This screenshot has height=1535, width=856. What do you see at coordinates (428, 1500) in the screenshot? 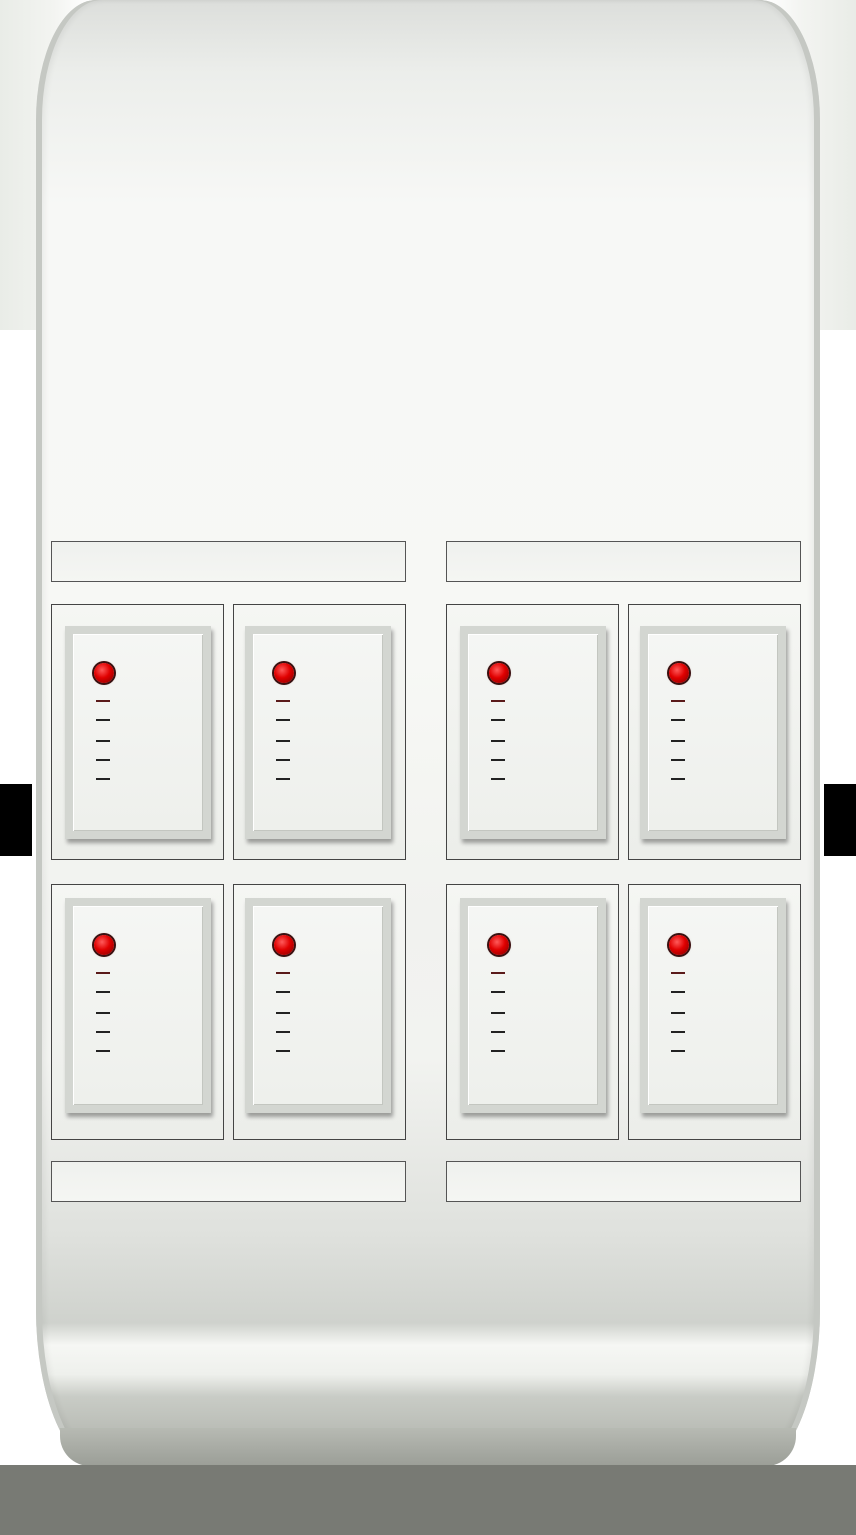
I see `floor` at bounding box center [428, 1500].